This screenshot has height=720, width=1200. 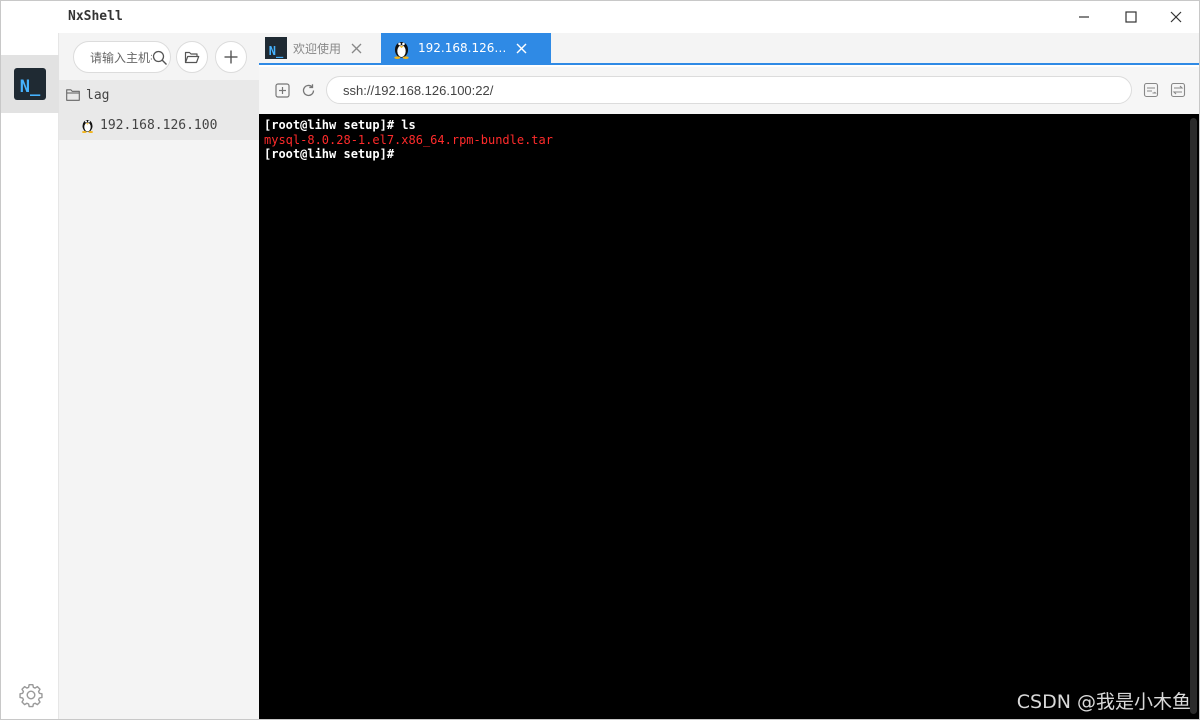 I want to click on title-bar: NxShell, so click(x=600, y=17).